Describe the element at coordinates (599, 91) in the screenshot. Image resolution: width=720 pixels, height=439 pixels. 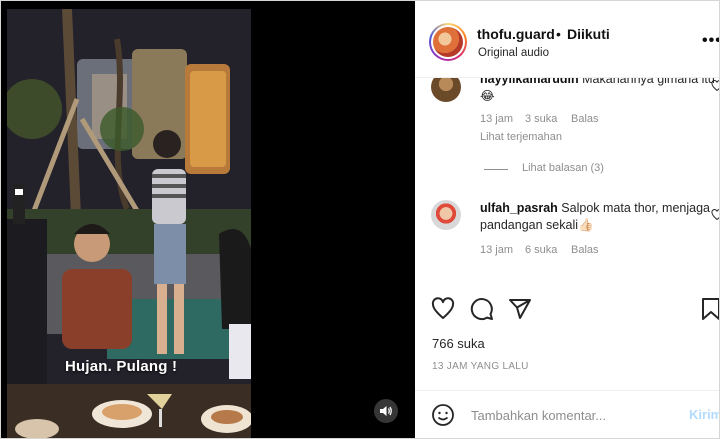
I see `comment-body: hayyiikamarudin Makanannya gimana itu😂` at that location.